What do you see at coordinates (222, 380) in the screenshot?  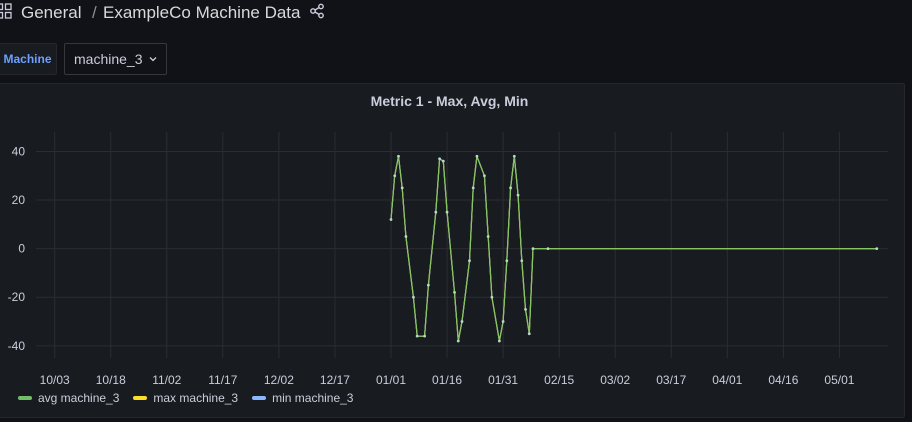 I see `x-tick-label: 11/17` at bounding box center [222, 380].